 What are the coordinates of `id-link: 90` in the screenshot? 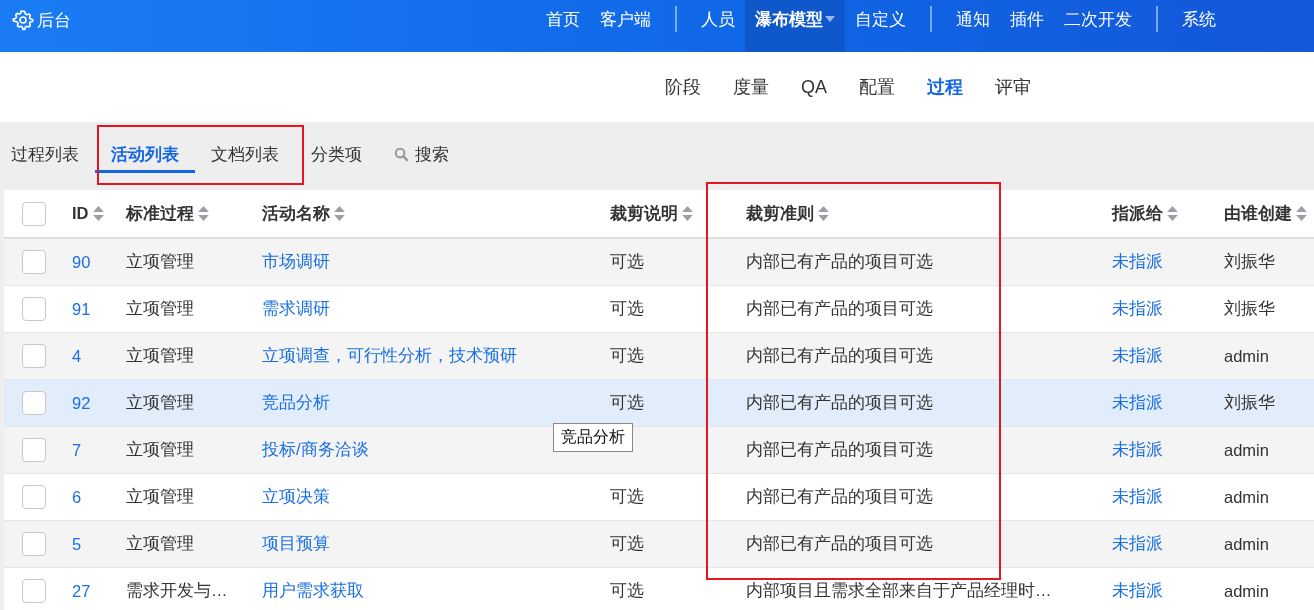 It's located at (81, 261).